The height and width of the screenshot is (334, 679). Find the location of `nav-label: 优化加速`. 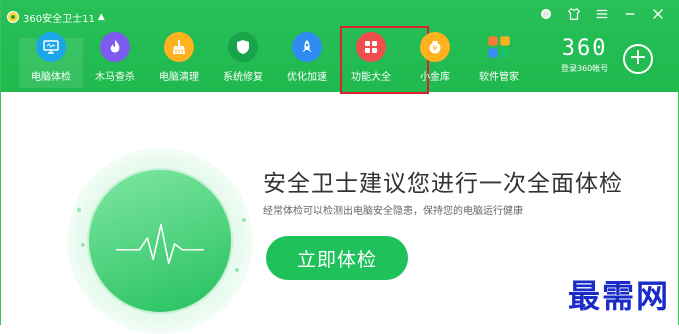

nav-label: 优化加速 is located at coordinates (307, 77).